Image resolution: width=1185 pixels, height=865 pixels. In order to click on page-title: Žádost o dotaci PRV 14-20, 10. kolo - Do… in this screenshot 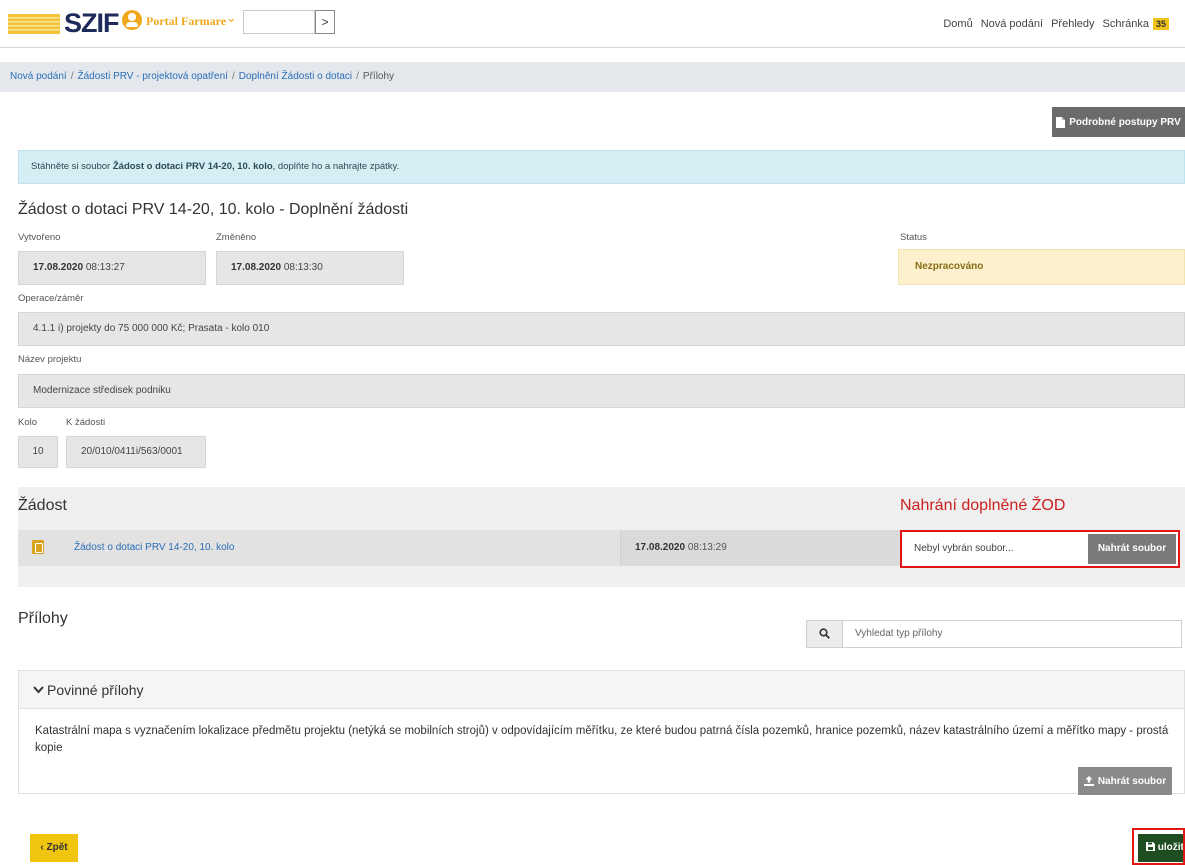, I will do `click(213, 209)`.